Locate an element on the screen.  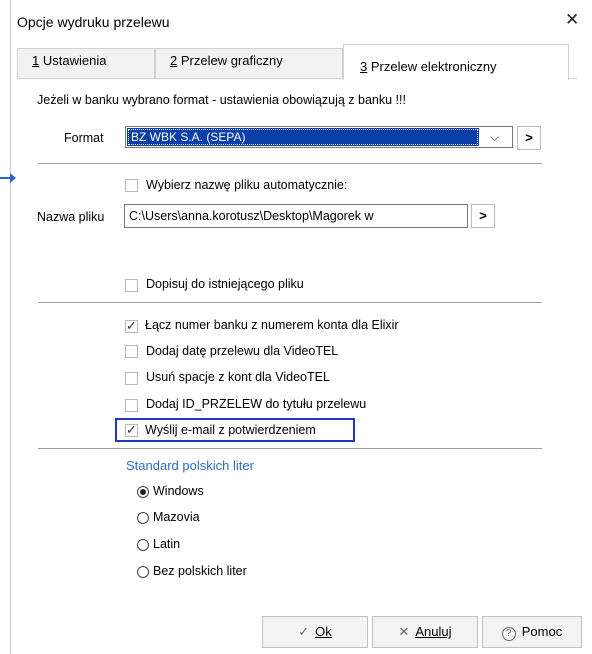
tab-label: Przelew elektroniczny is located at coordinates (432, 66).